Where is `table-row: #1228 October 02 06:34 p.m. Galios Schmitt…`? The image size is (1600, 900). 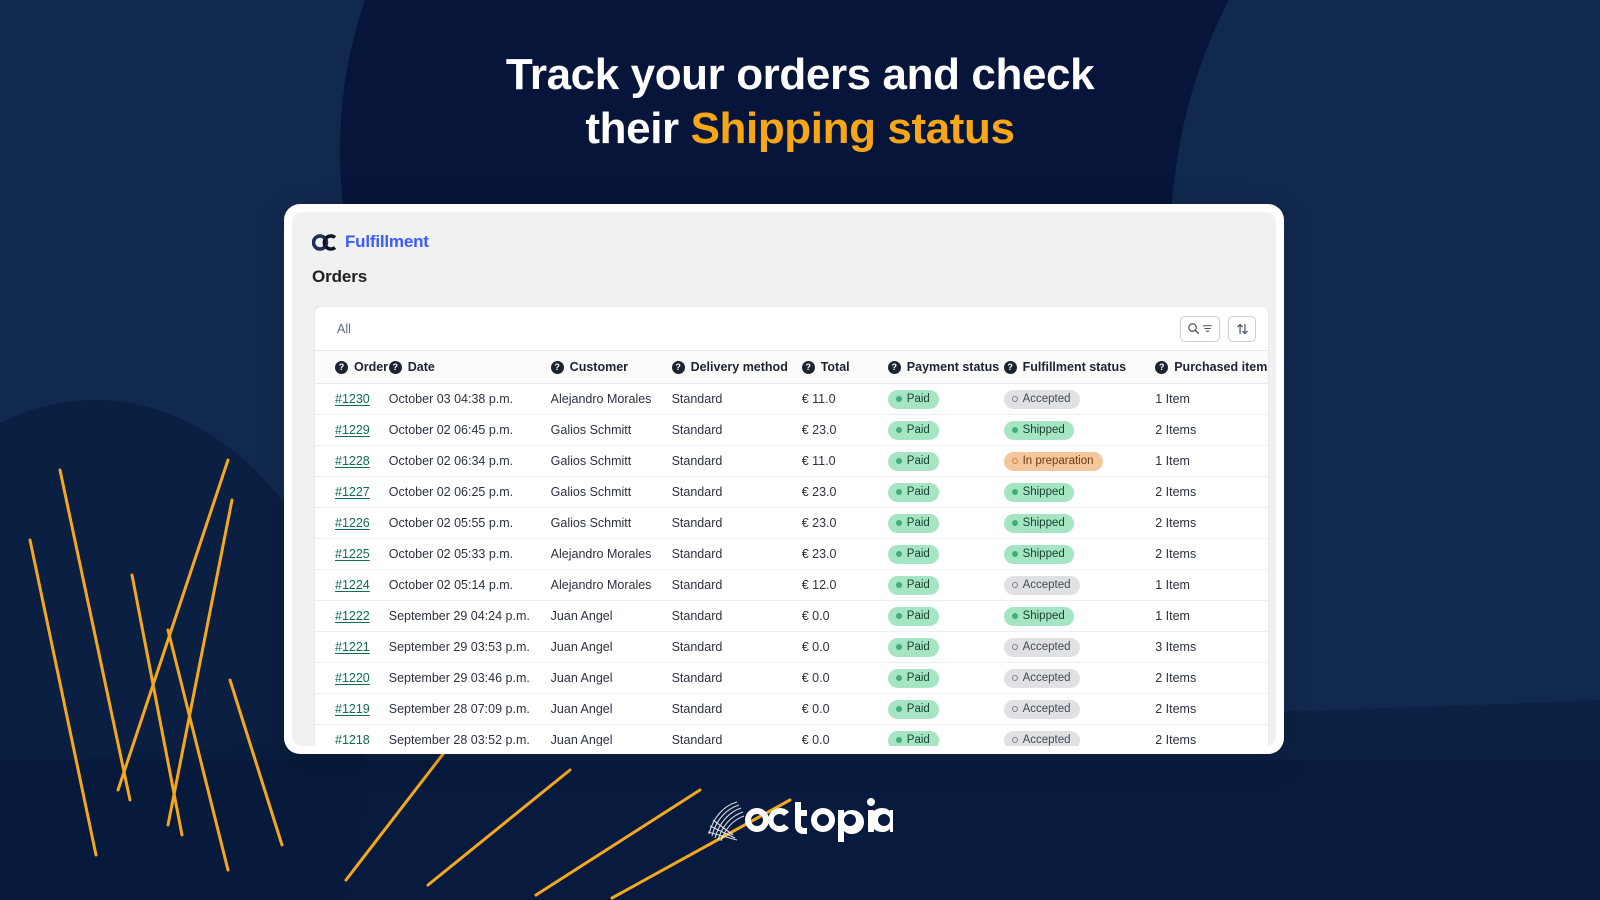 table-row: #1228 October 02 06:34 p.m. Galios Schmitt… is located at coordinates (791, 461).